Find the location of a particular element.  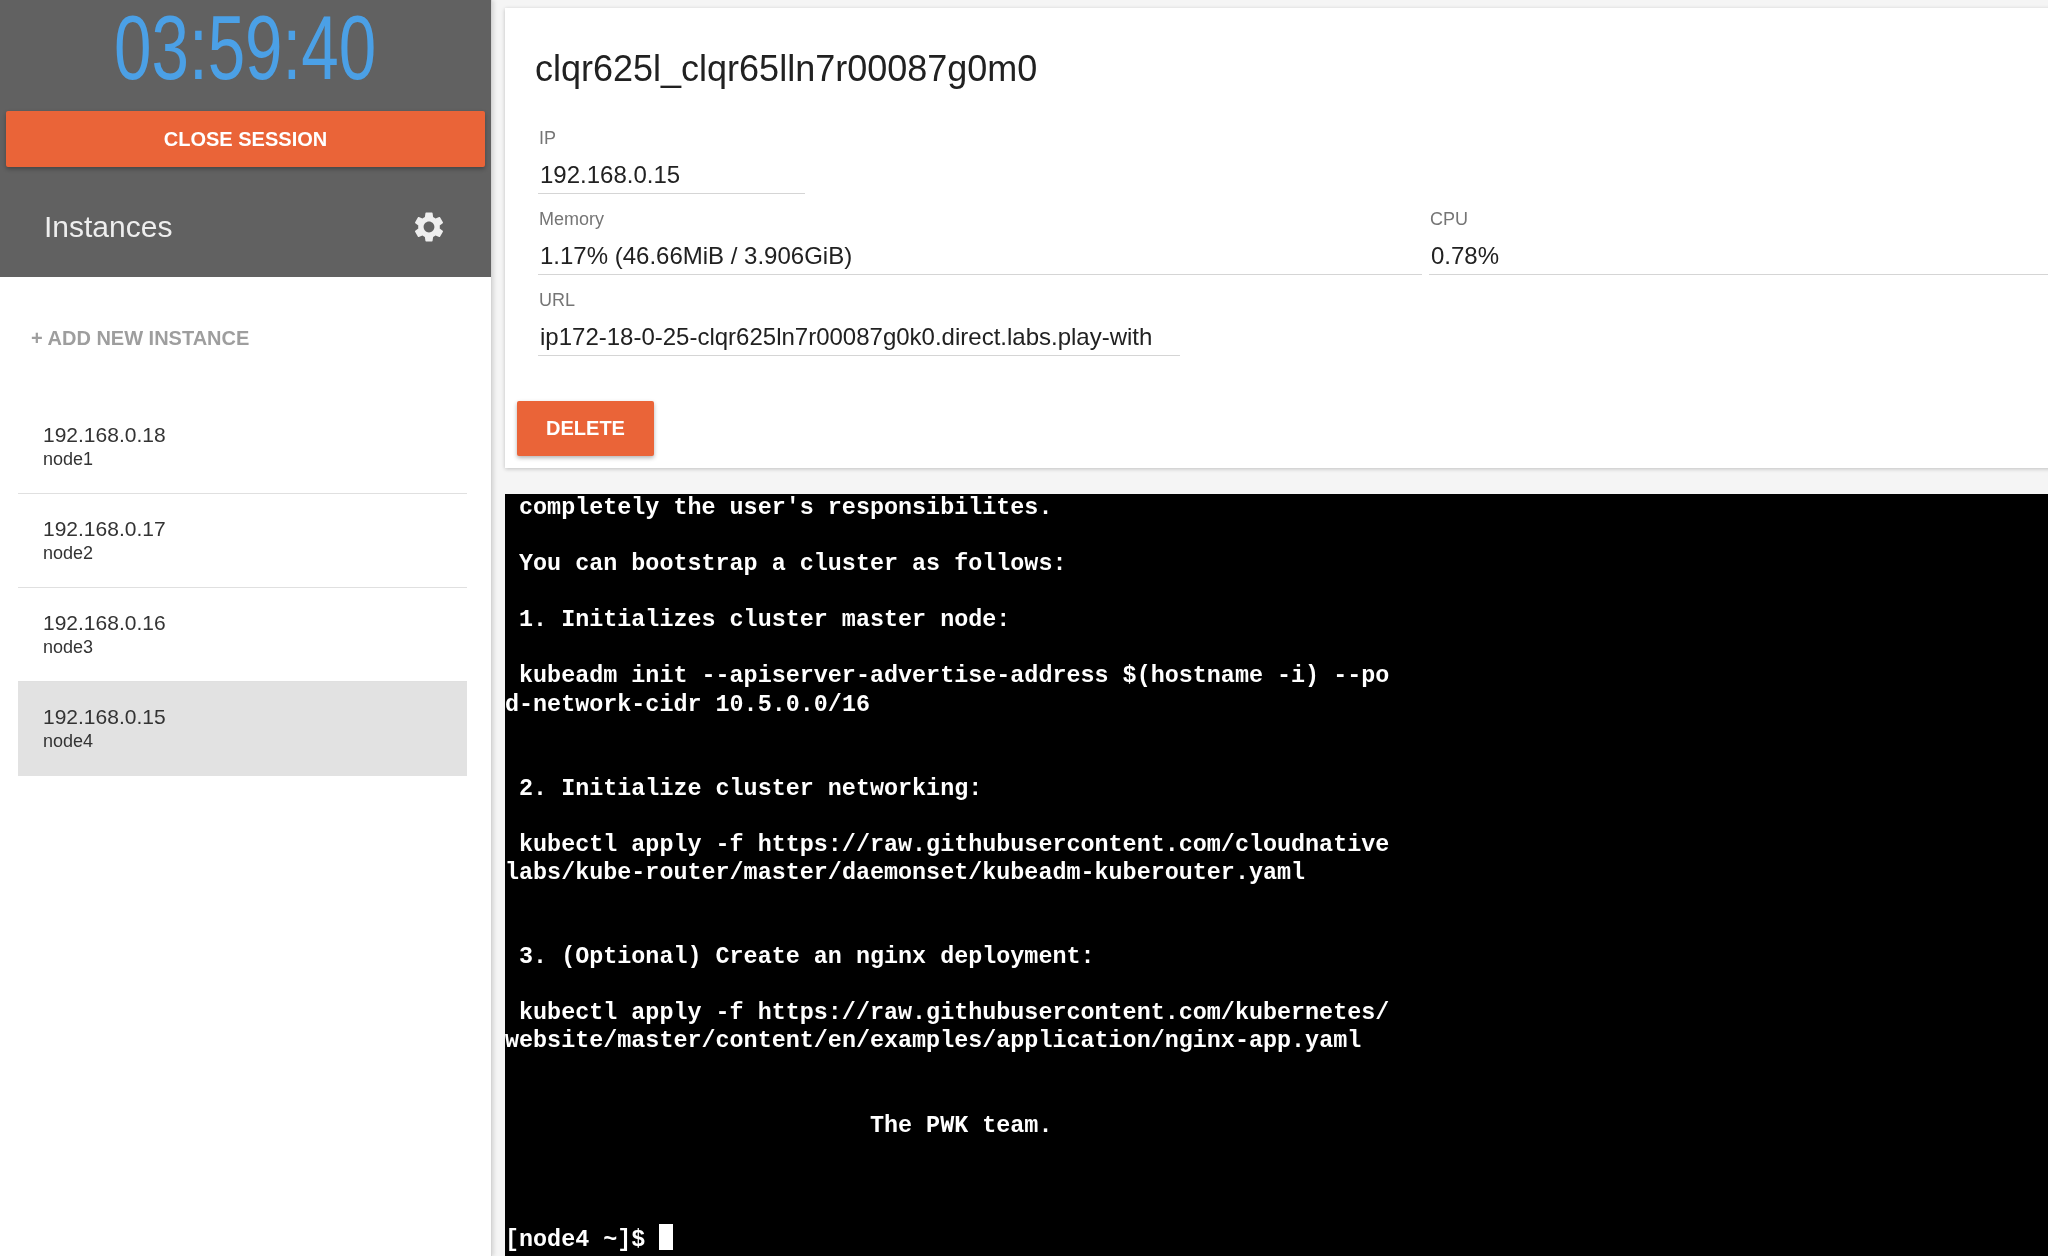

field-label: URL is located at coordinates (557, 300).